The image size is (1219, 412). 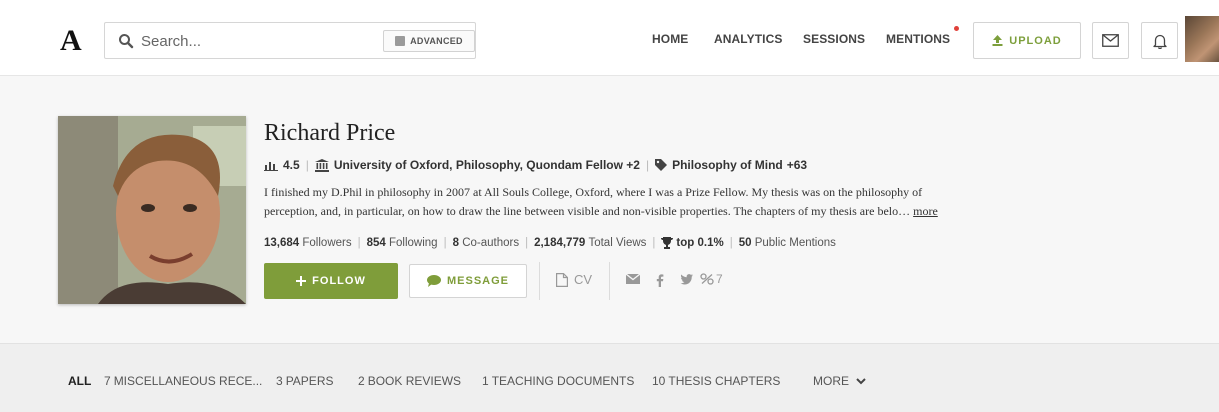 What do you see at coordinates (667, 243) in the screenshot?
I see `trophy-icon` at bounding box center [667, 243].